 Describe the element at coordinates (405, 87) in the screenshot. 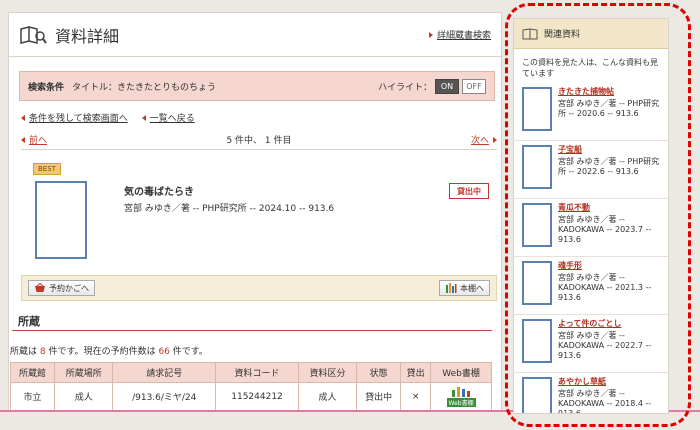

I see `highlight-label: ハイライト：` at that location.